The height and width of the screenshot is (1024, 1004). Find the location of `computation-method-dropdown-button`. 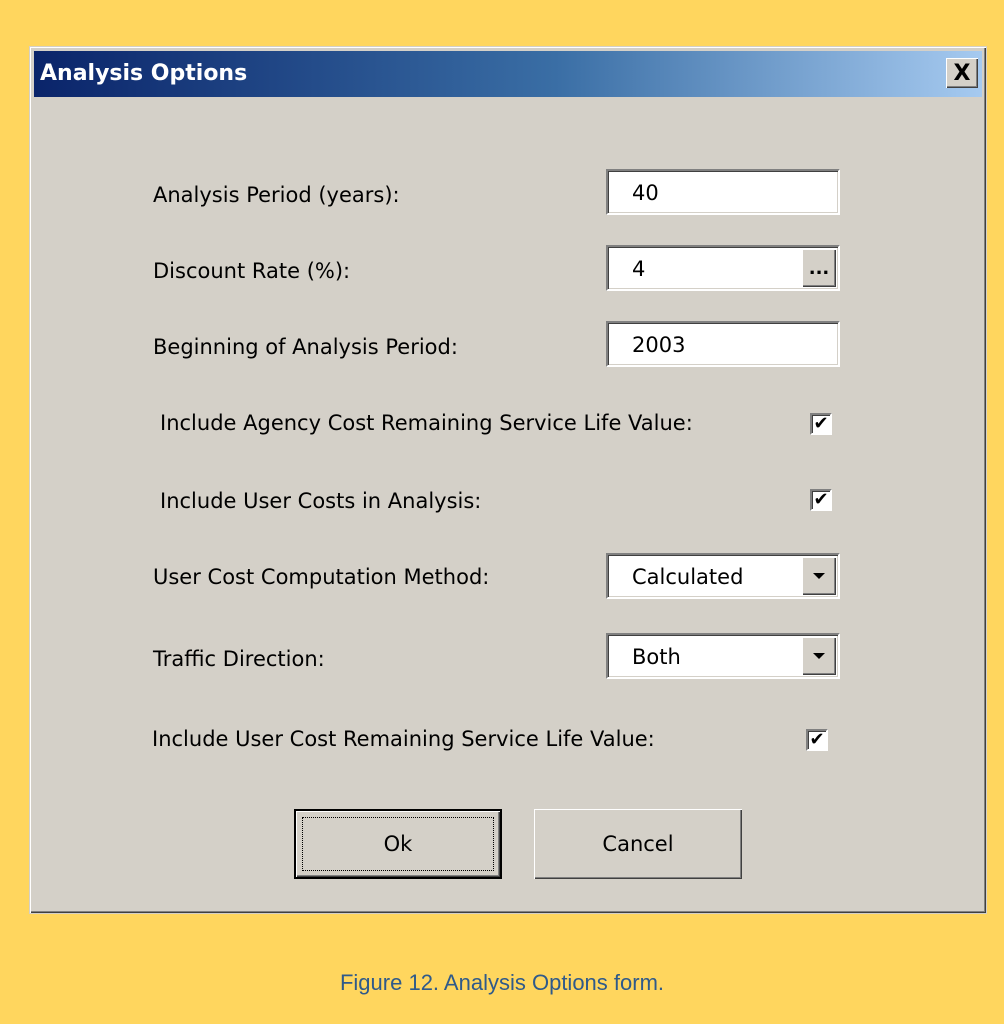

computation-method-dropdown-button is located at coordinates (819, 576).